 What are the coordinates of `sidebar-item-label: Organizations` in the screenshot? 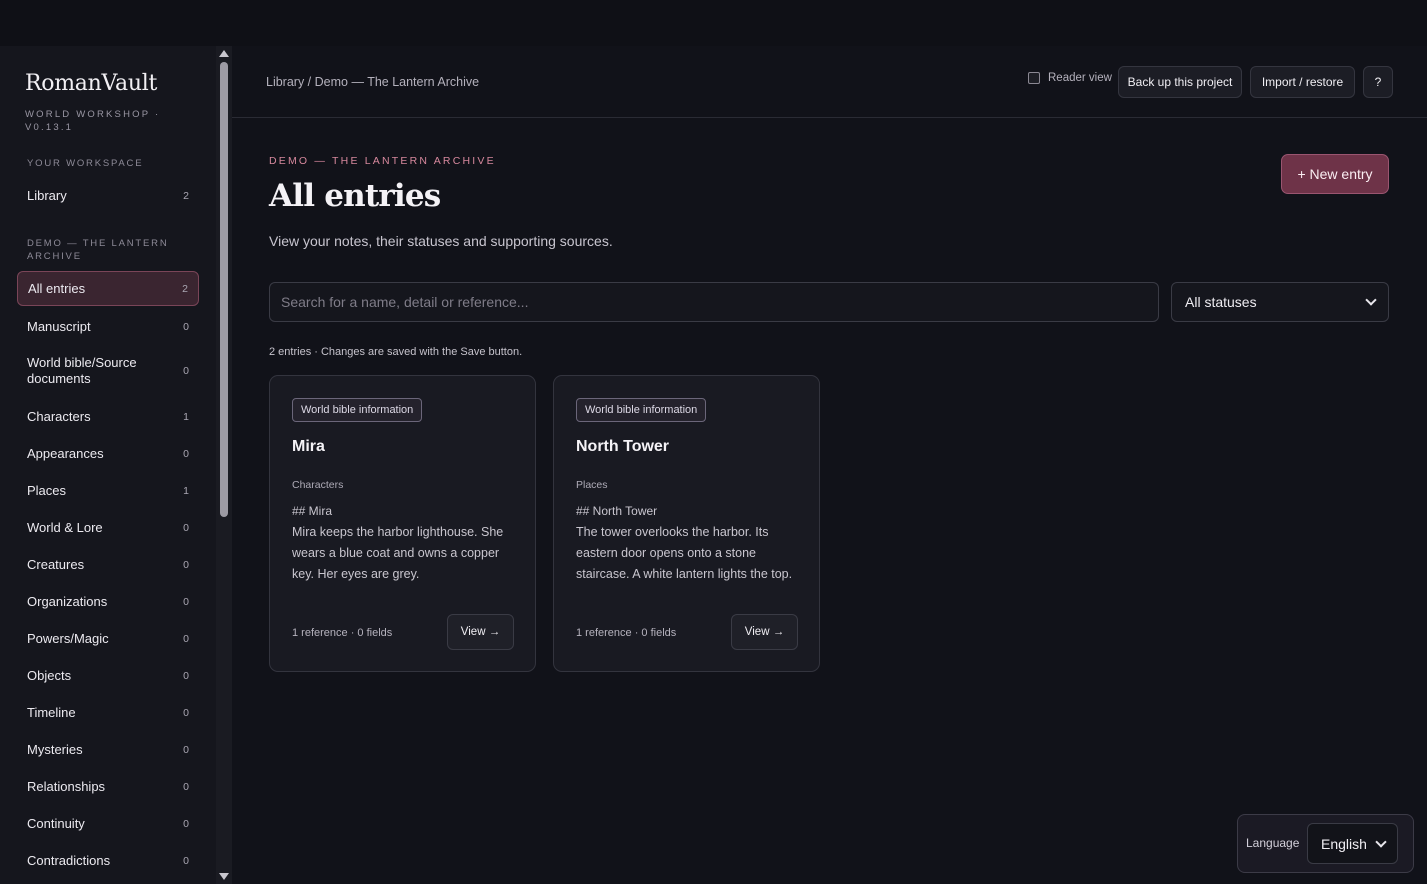 It's located at (67, 601).